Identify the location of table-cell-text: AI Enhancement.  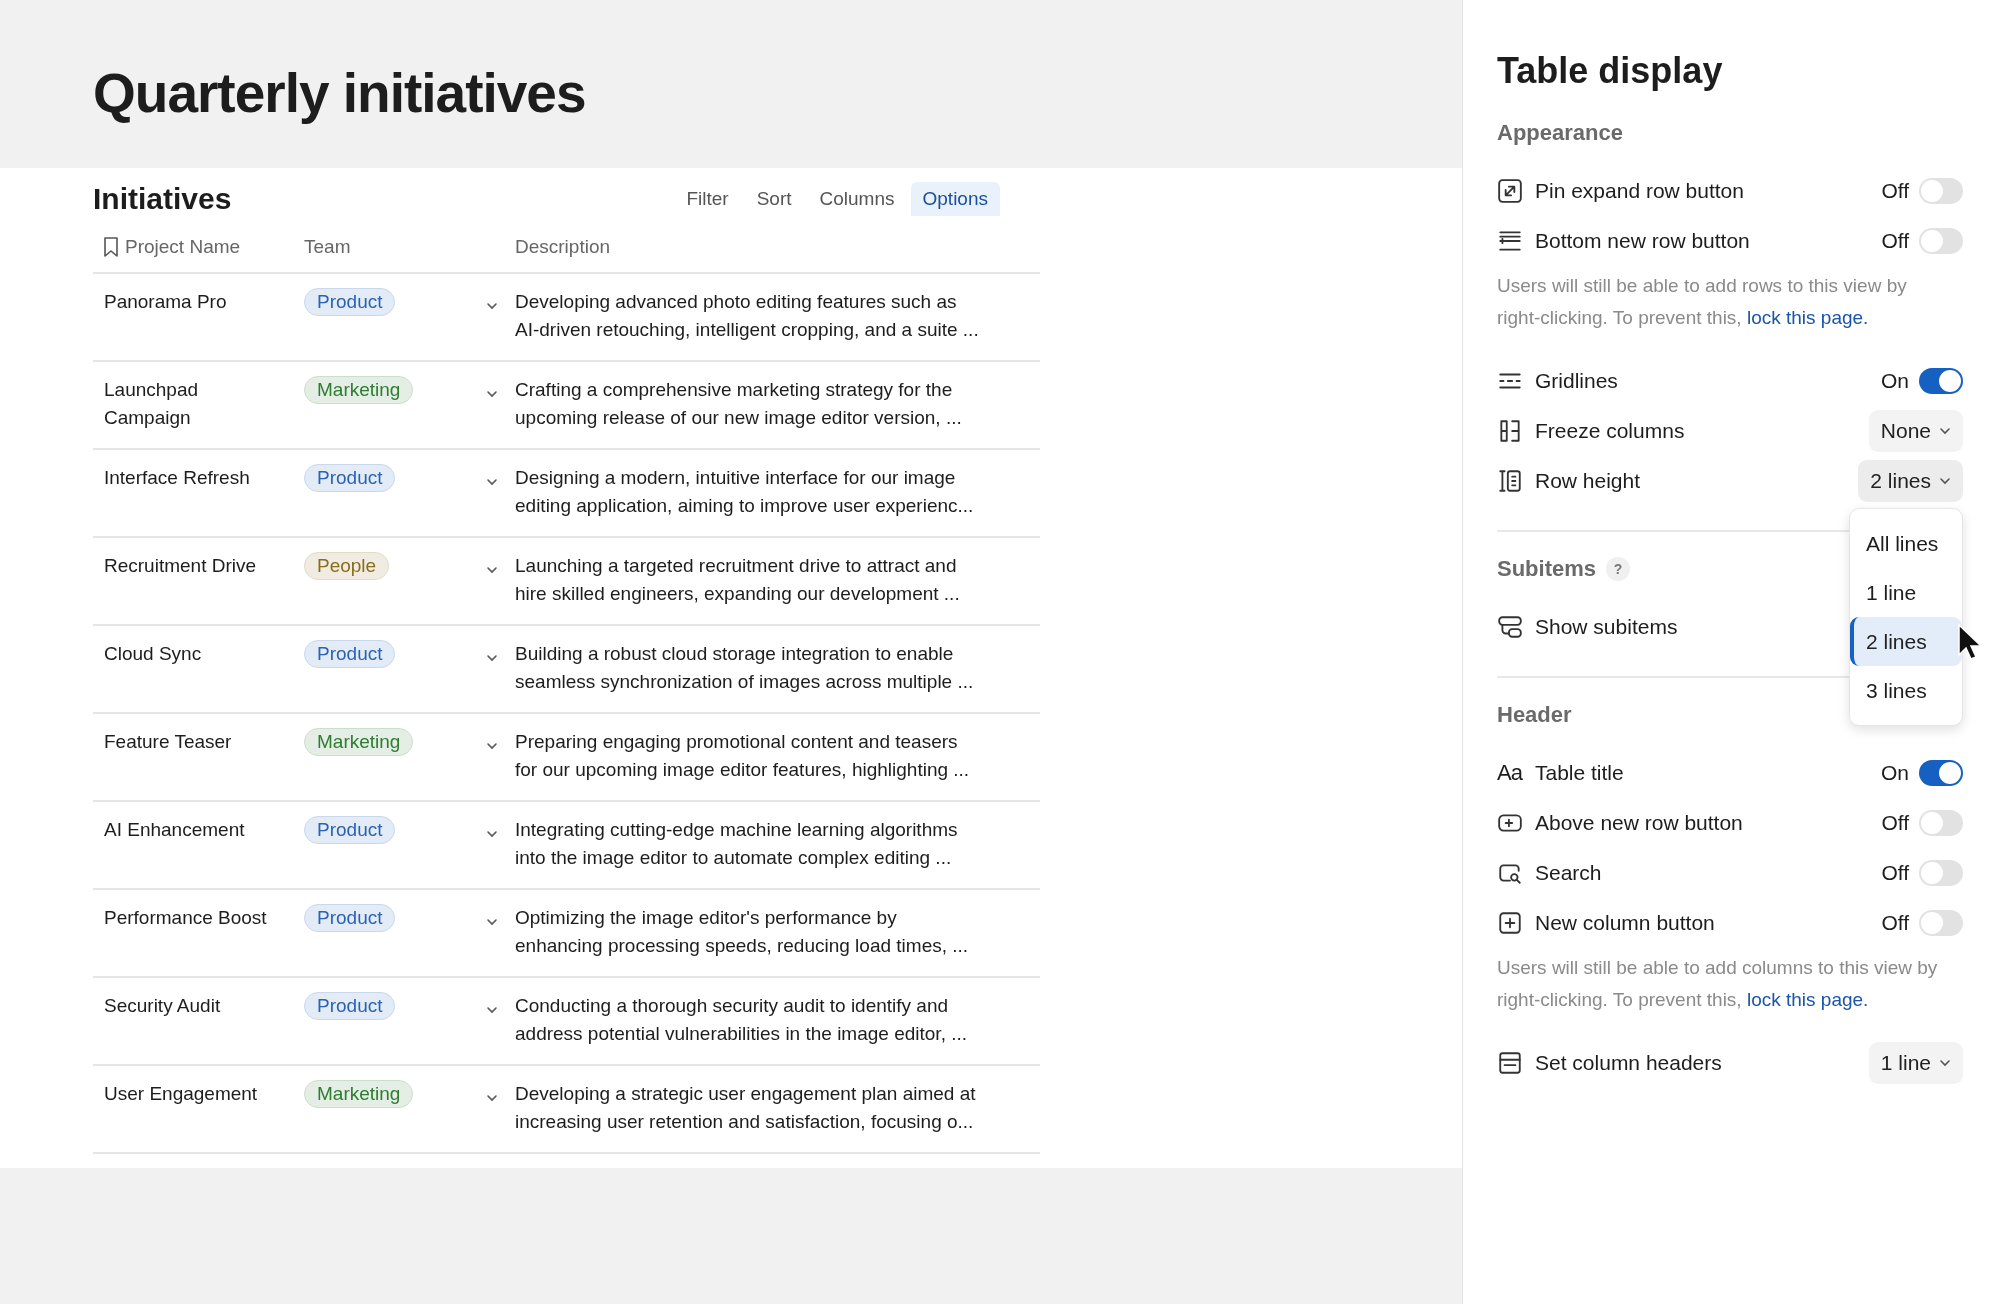
(174, 830).